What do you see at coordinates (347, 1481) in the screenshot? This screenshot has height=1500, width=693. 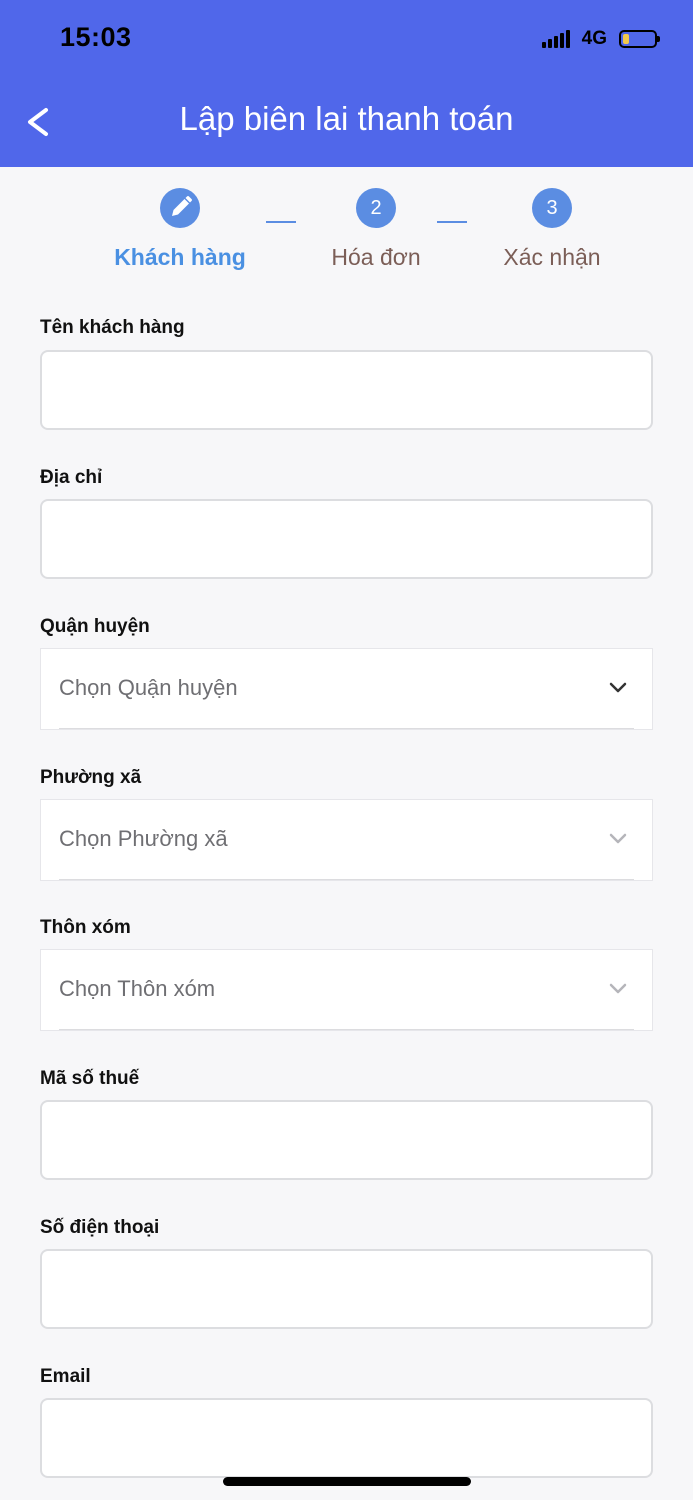 I see `home-indicator` at bounding box center [347, 1481].